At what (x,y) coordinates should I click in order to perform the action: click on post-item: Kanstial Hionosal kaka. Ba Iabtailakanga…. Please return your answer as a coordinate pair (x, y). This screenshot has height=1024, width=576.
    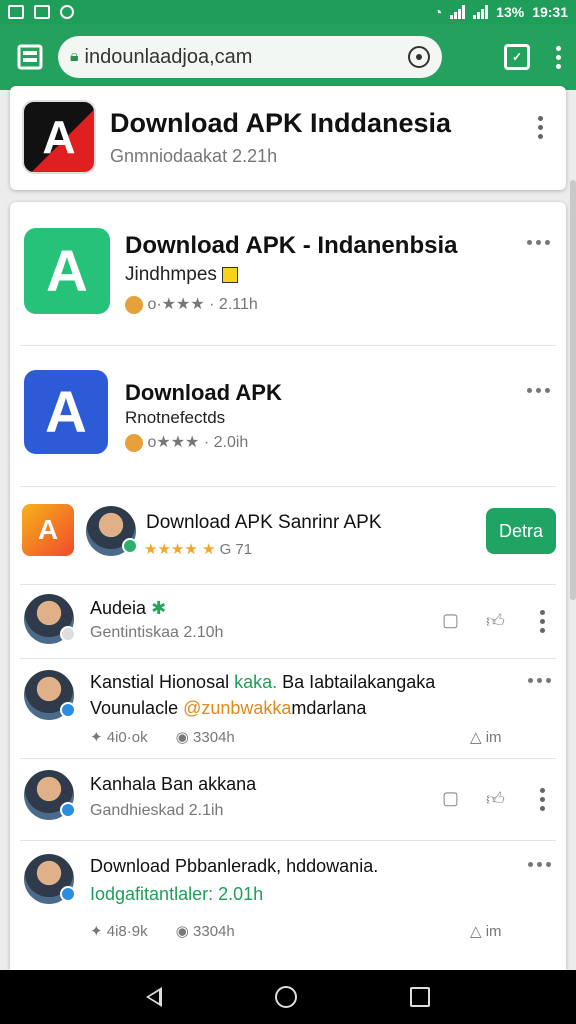
    Looking at the image, I should click on (288, 709).